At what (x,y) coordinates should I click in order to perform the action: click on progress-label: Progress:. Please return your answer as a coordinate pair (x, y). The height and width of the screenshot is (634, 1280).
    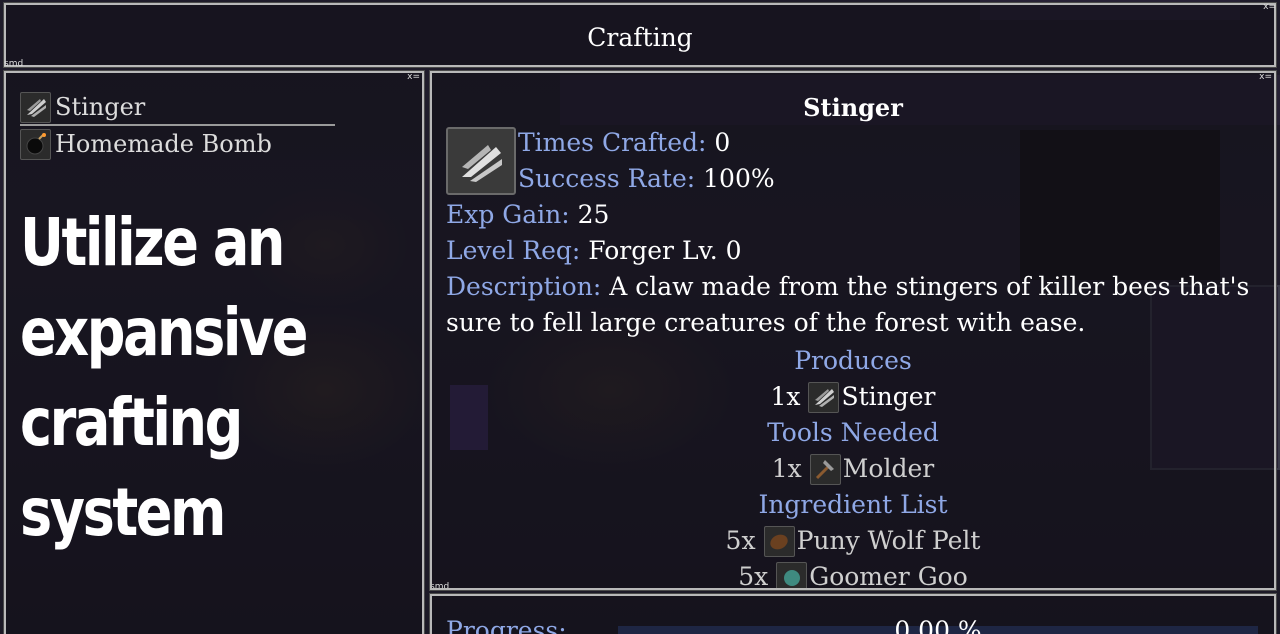
    Looking at the image, I should click on (506, 625).